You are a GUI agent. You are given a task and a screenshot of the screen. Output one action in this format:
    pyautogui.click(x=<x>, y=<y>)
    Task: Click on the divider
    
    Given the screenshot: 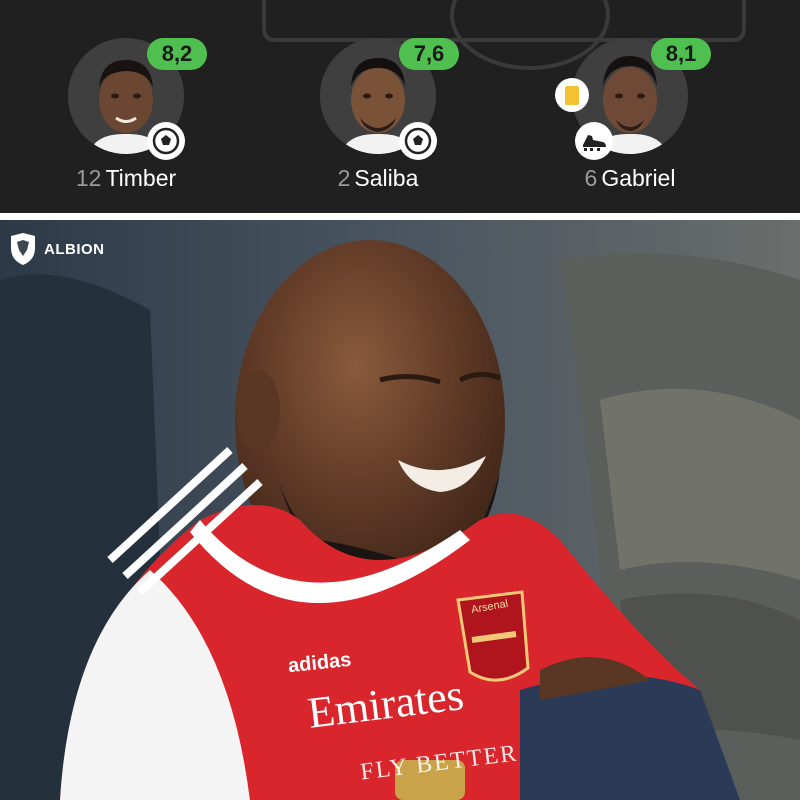 What is the action you would take?
    pyautogui.click(x=400, y=216)
    